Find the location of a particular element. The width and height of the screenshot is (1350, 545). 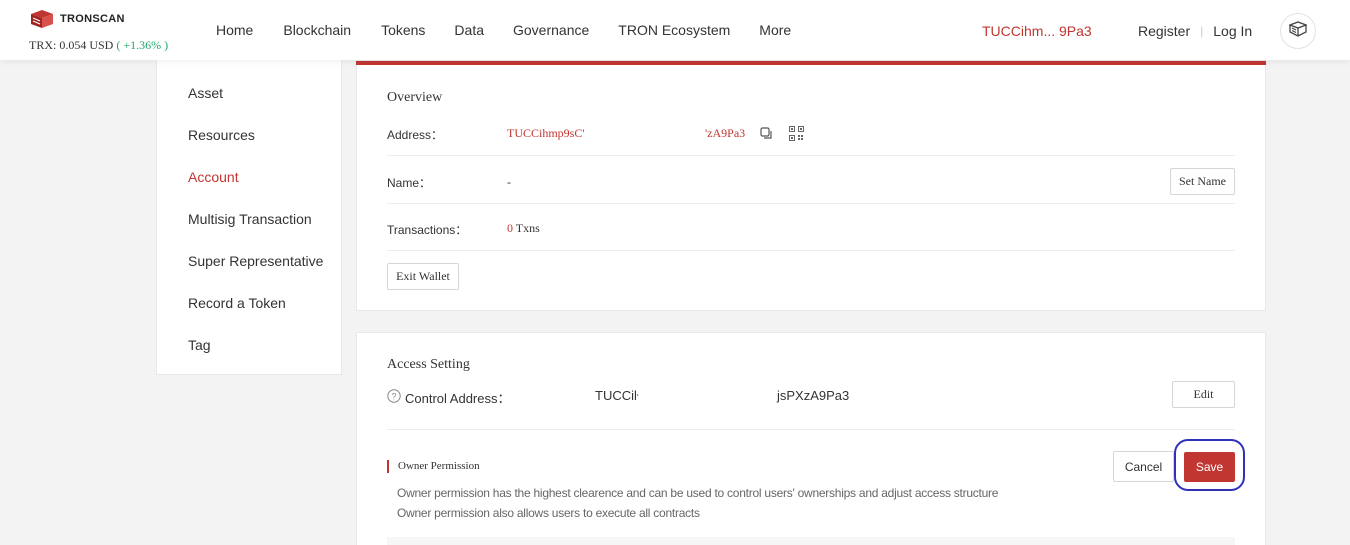

edit-button: Edit is located at coordinates (1203, 394).